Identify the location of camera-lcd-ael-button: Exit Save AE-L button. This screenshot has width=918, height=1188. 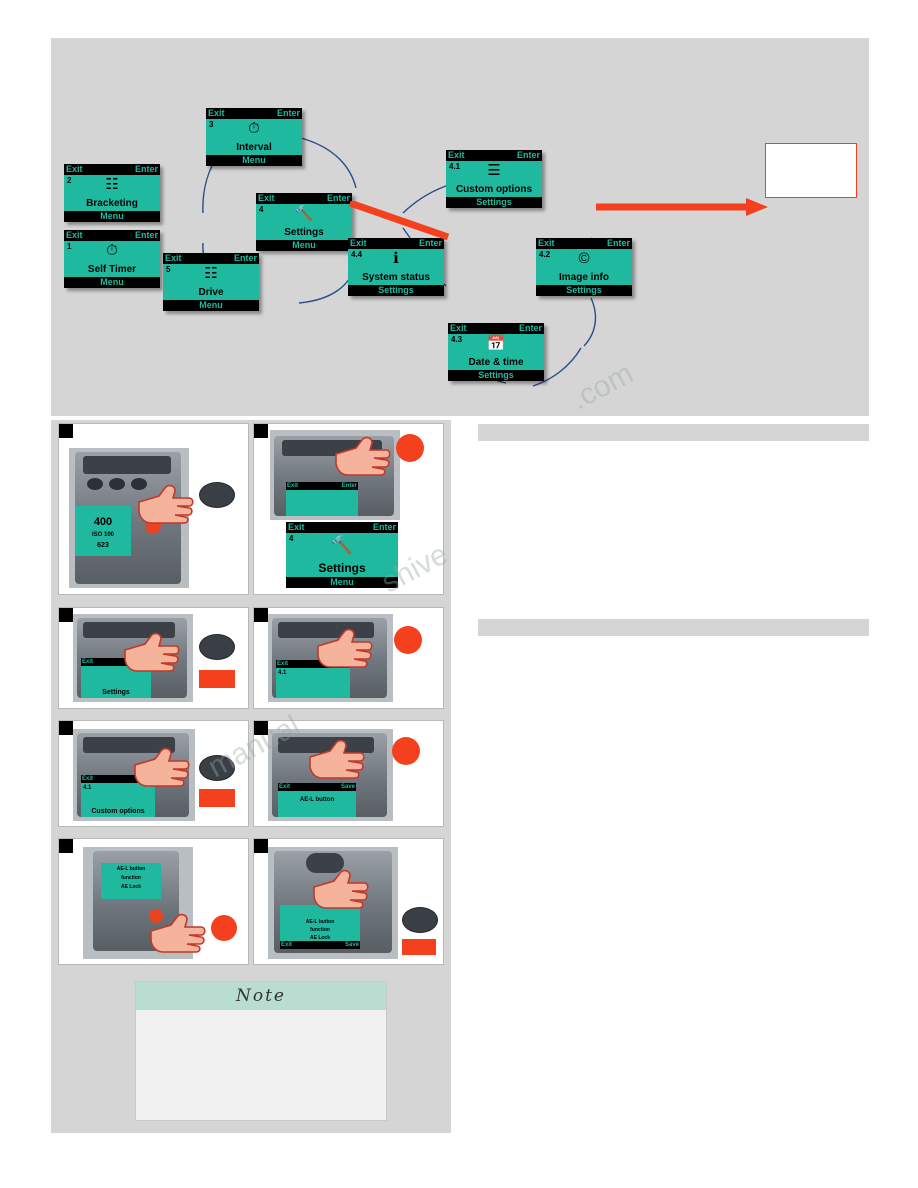
(317, 800).